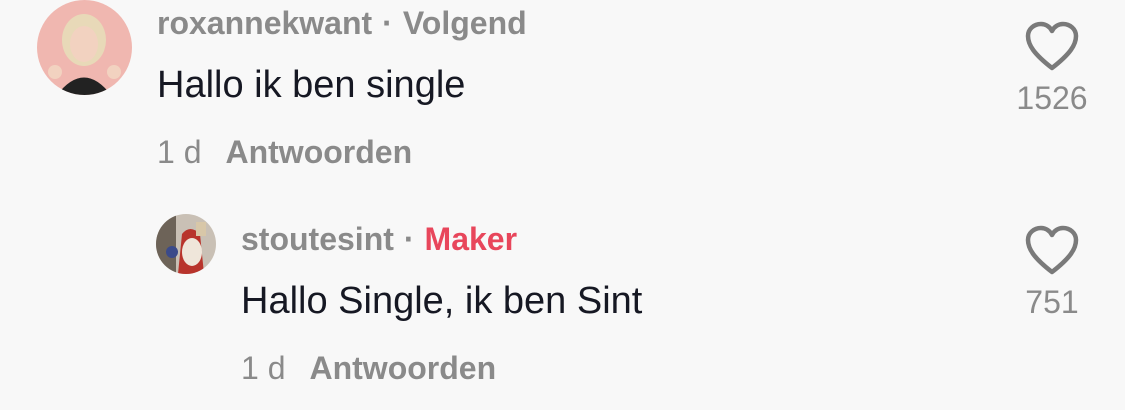 This screenshot has height=410, width=1125. What do you see at coordinates (1052, 302) in the screenshot?
I see `like-count: 751` at bounding box center [1052, 302].